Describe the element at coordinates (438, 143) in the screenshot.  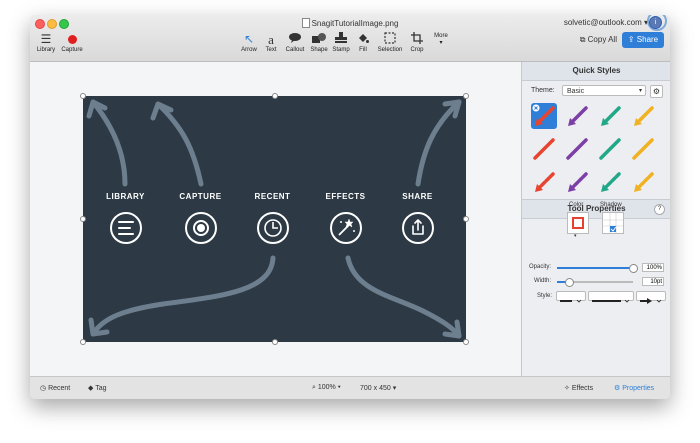
I see `arrow-share` at that location.